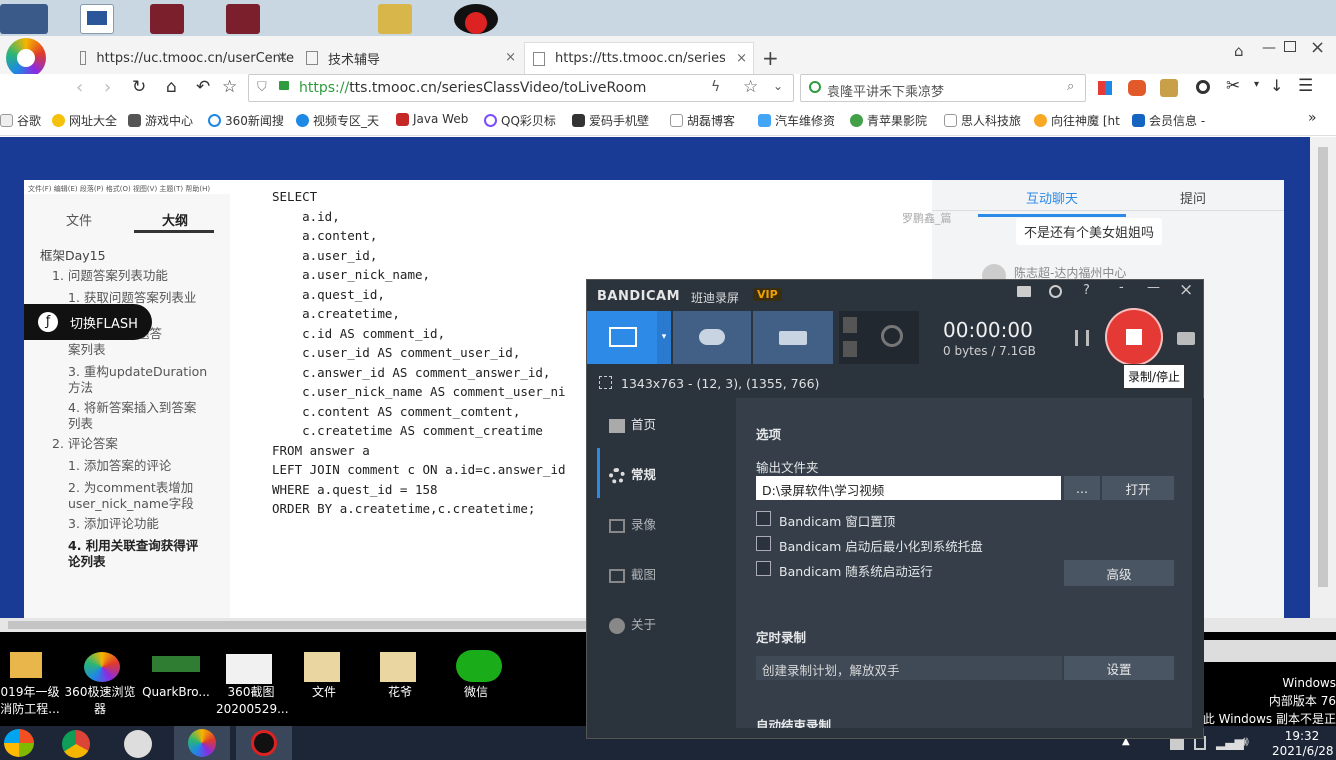 Image resolution: width=1336 pixels, height=760 pixels. Describe the element at coordinates (1105, 88) in the screenshot. I see `apps-icon` at that location.